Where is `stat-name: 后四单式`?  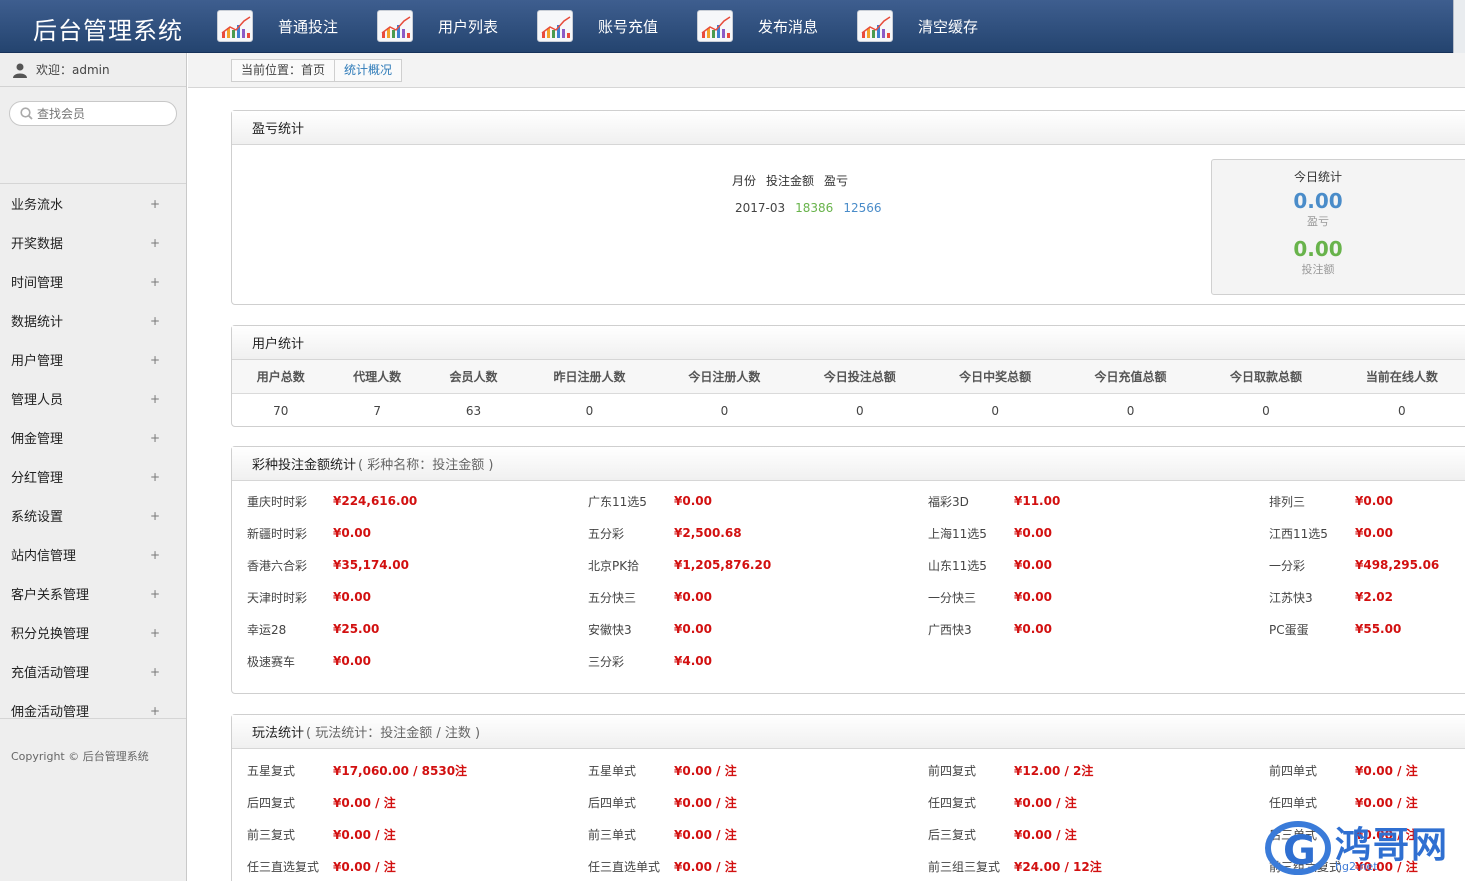
stat-name: 后四单式 is located at coordinates (612, 802).